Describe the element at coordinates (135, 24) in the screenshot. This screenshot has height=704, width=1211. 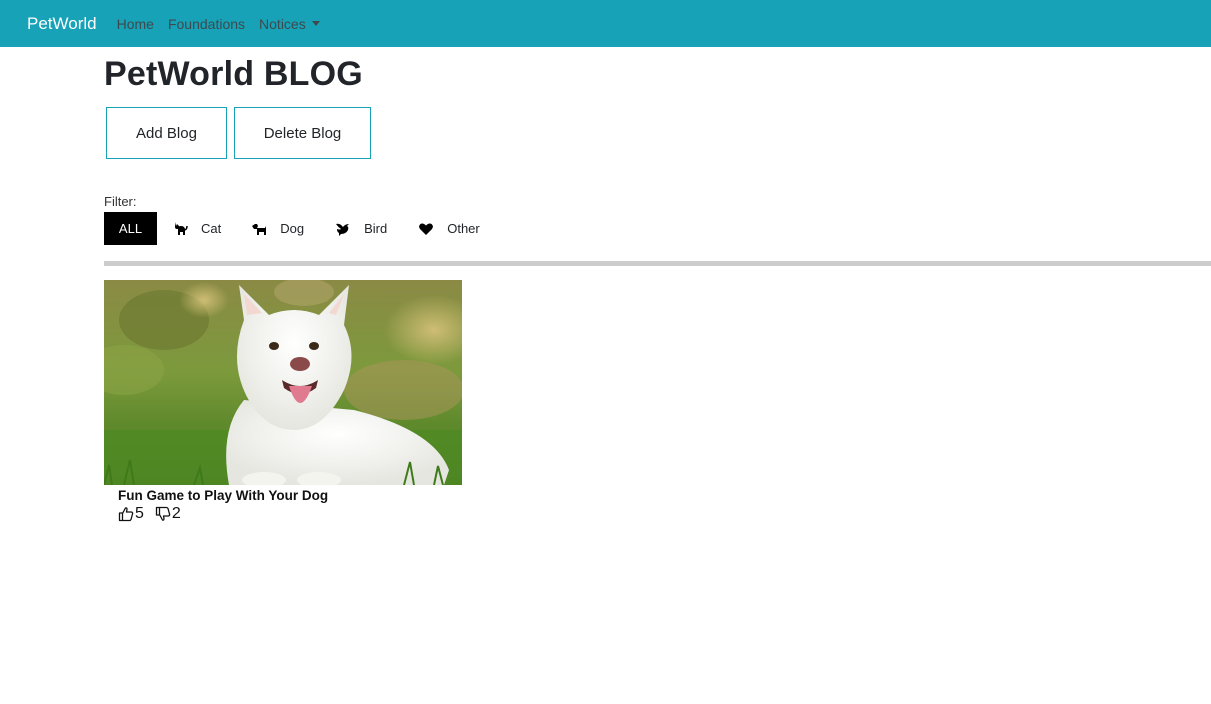
I see `nav-home: Home` at that location.